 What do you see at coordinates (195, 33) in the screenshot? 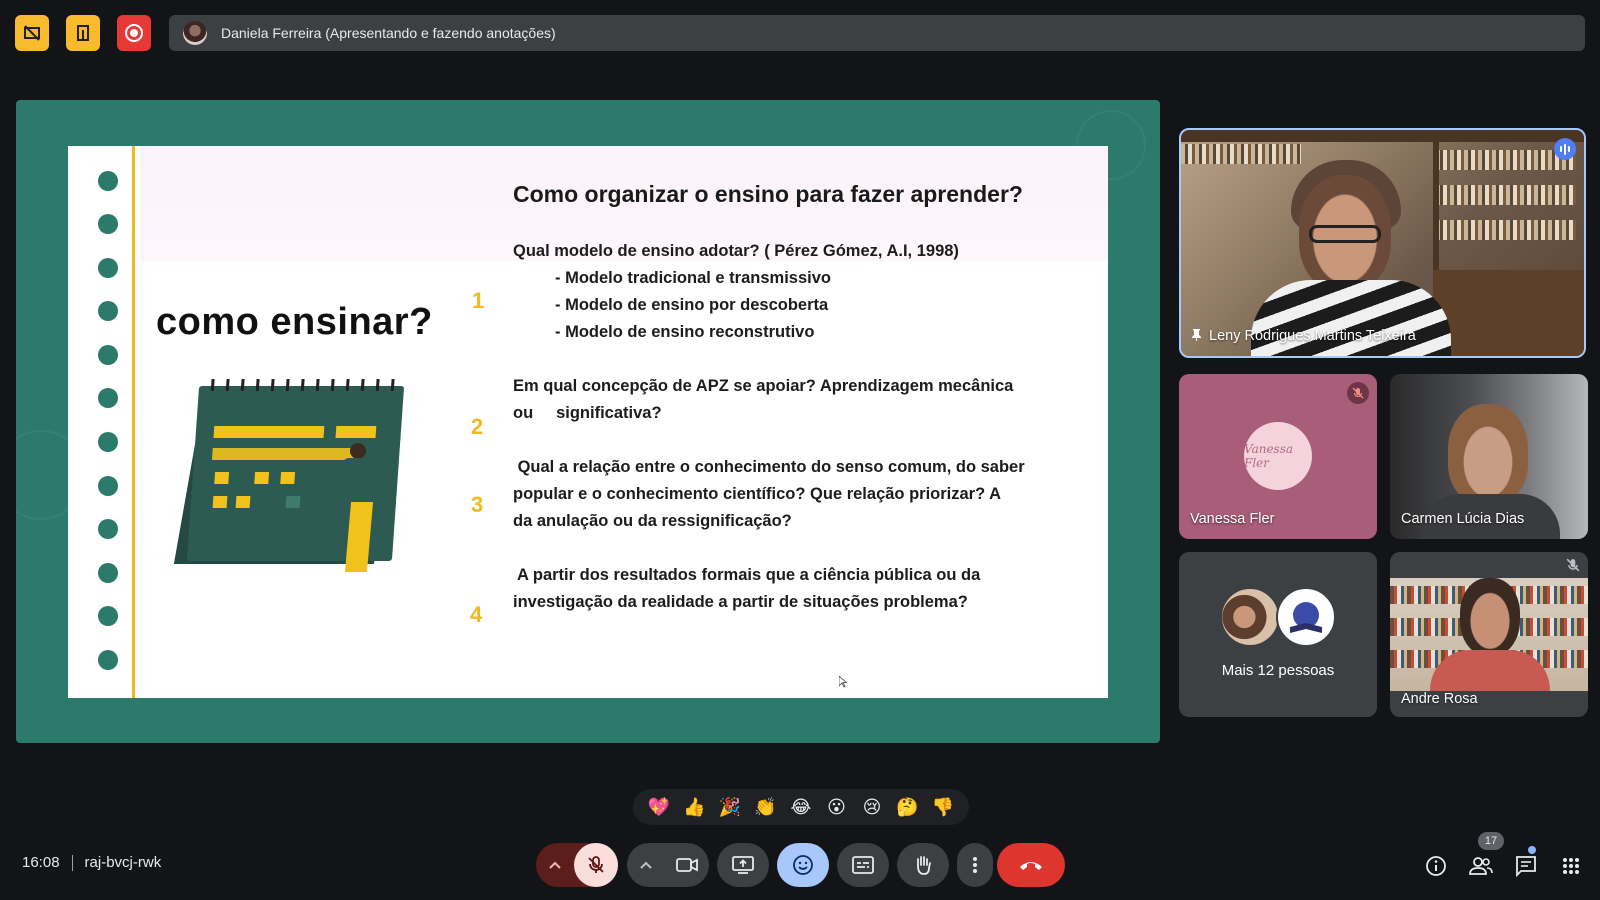
I see `presenter-avatar` at bounding box center [195, 33].